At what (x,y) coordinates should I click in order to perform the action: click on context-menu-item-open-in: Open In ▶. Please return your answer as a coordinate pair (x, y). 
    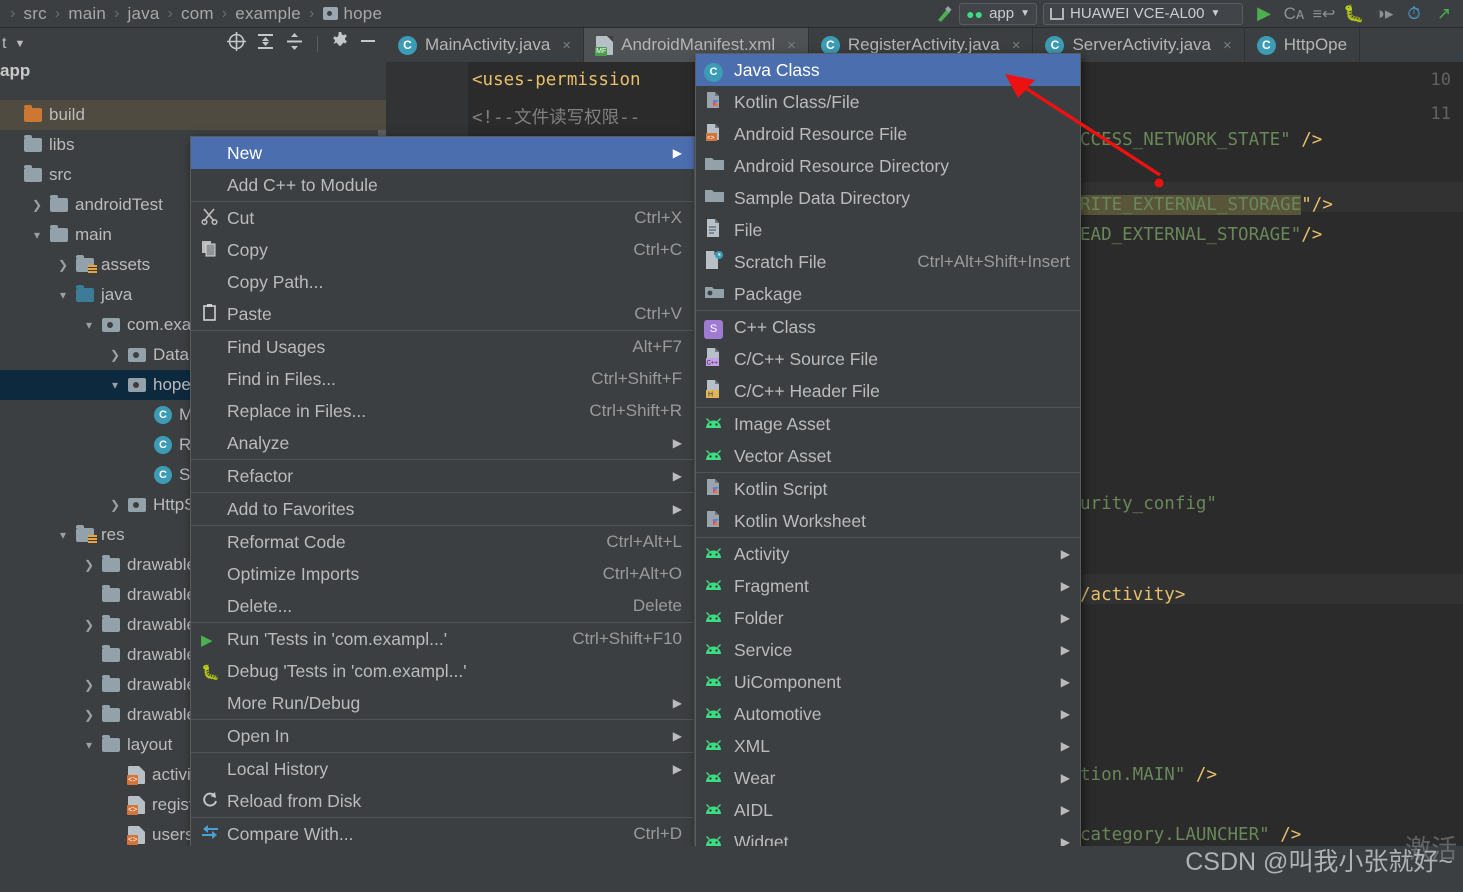
    Looking at the image, I should click on (442, 736).